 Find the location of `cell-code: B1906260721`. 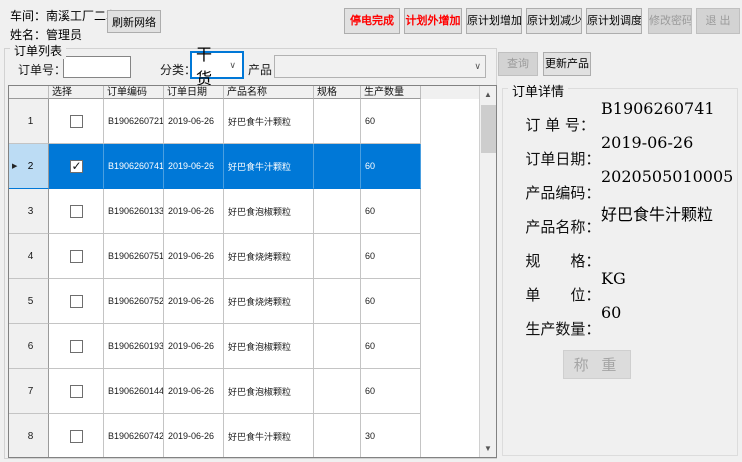

cell-code: B1906260721 is located at coordinates (134, 121).